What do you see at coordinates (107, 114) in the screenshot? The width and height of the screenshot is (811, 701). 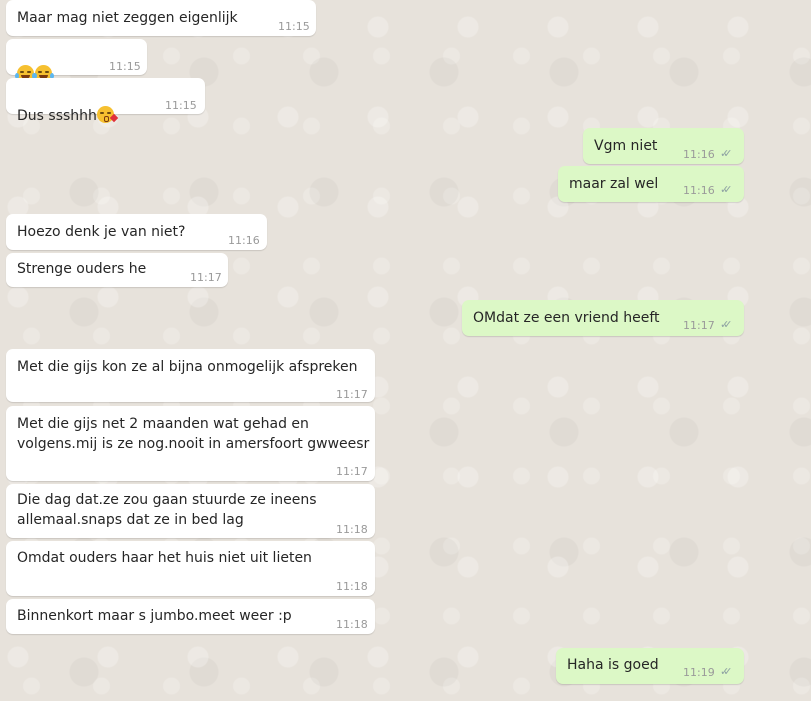 I see `face-blowing-kiss-icon` at bounding box center [107, 114].